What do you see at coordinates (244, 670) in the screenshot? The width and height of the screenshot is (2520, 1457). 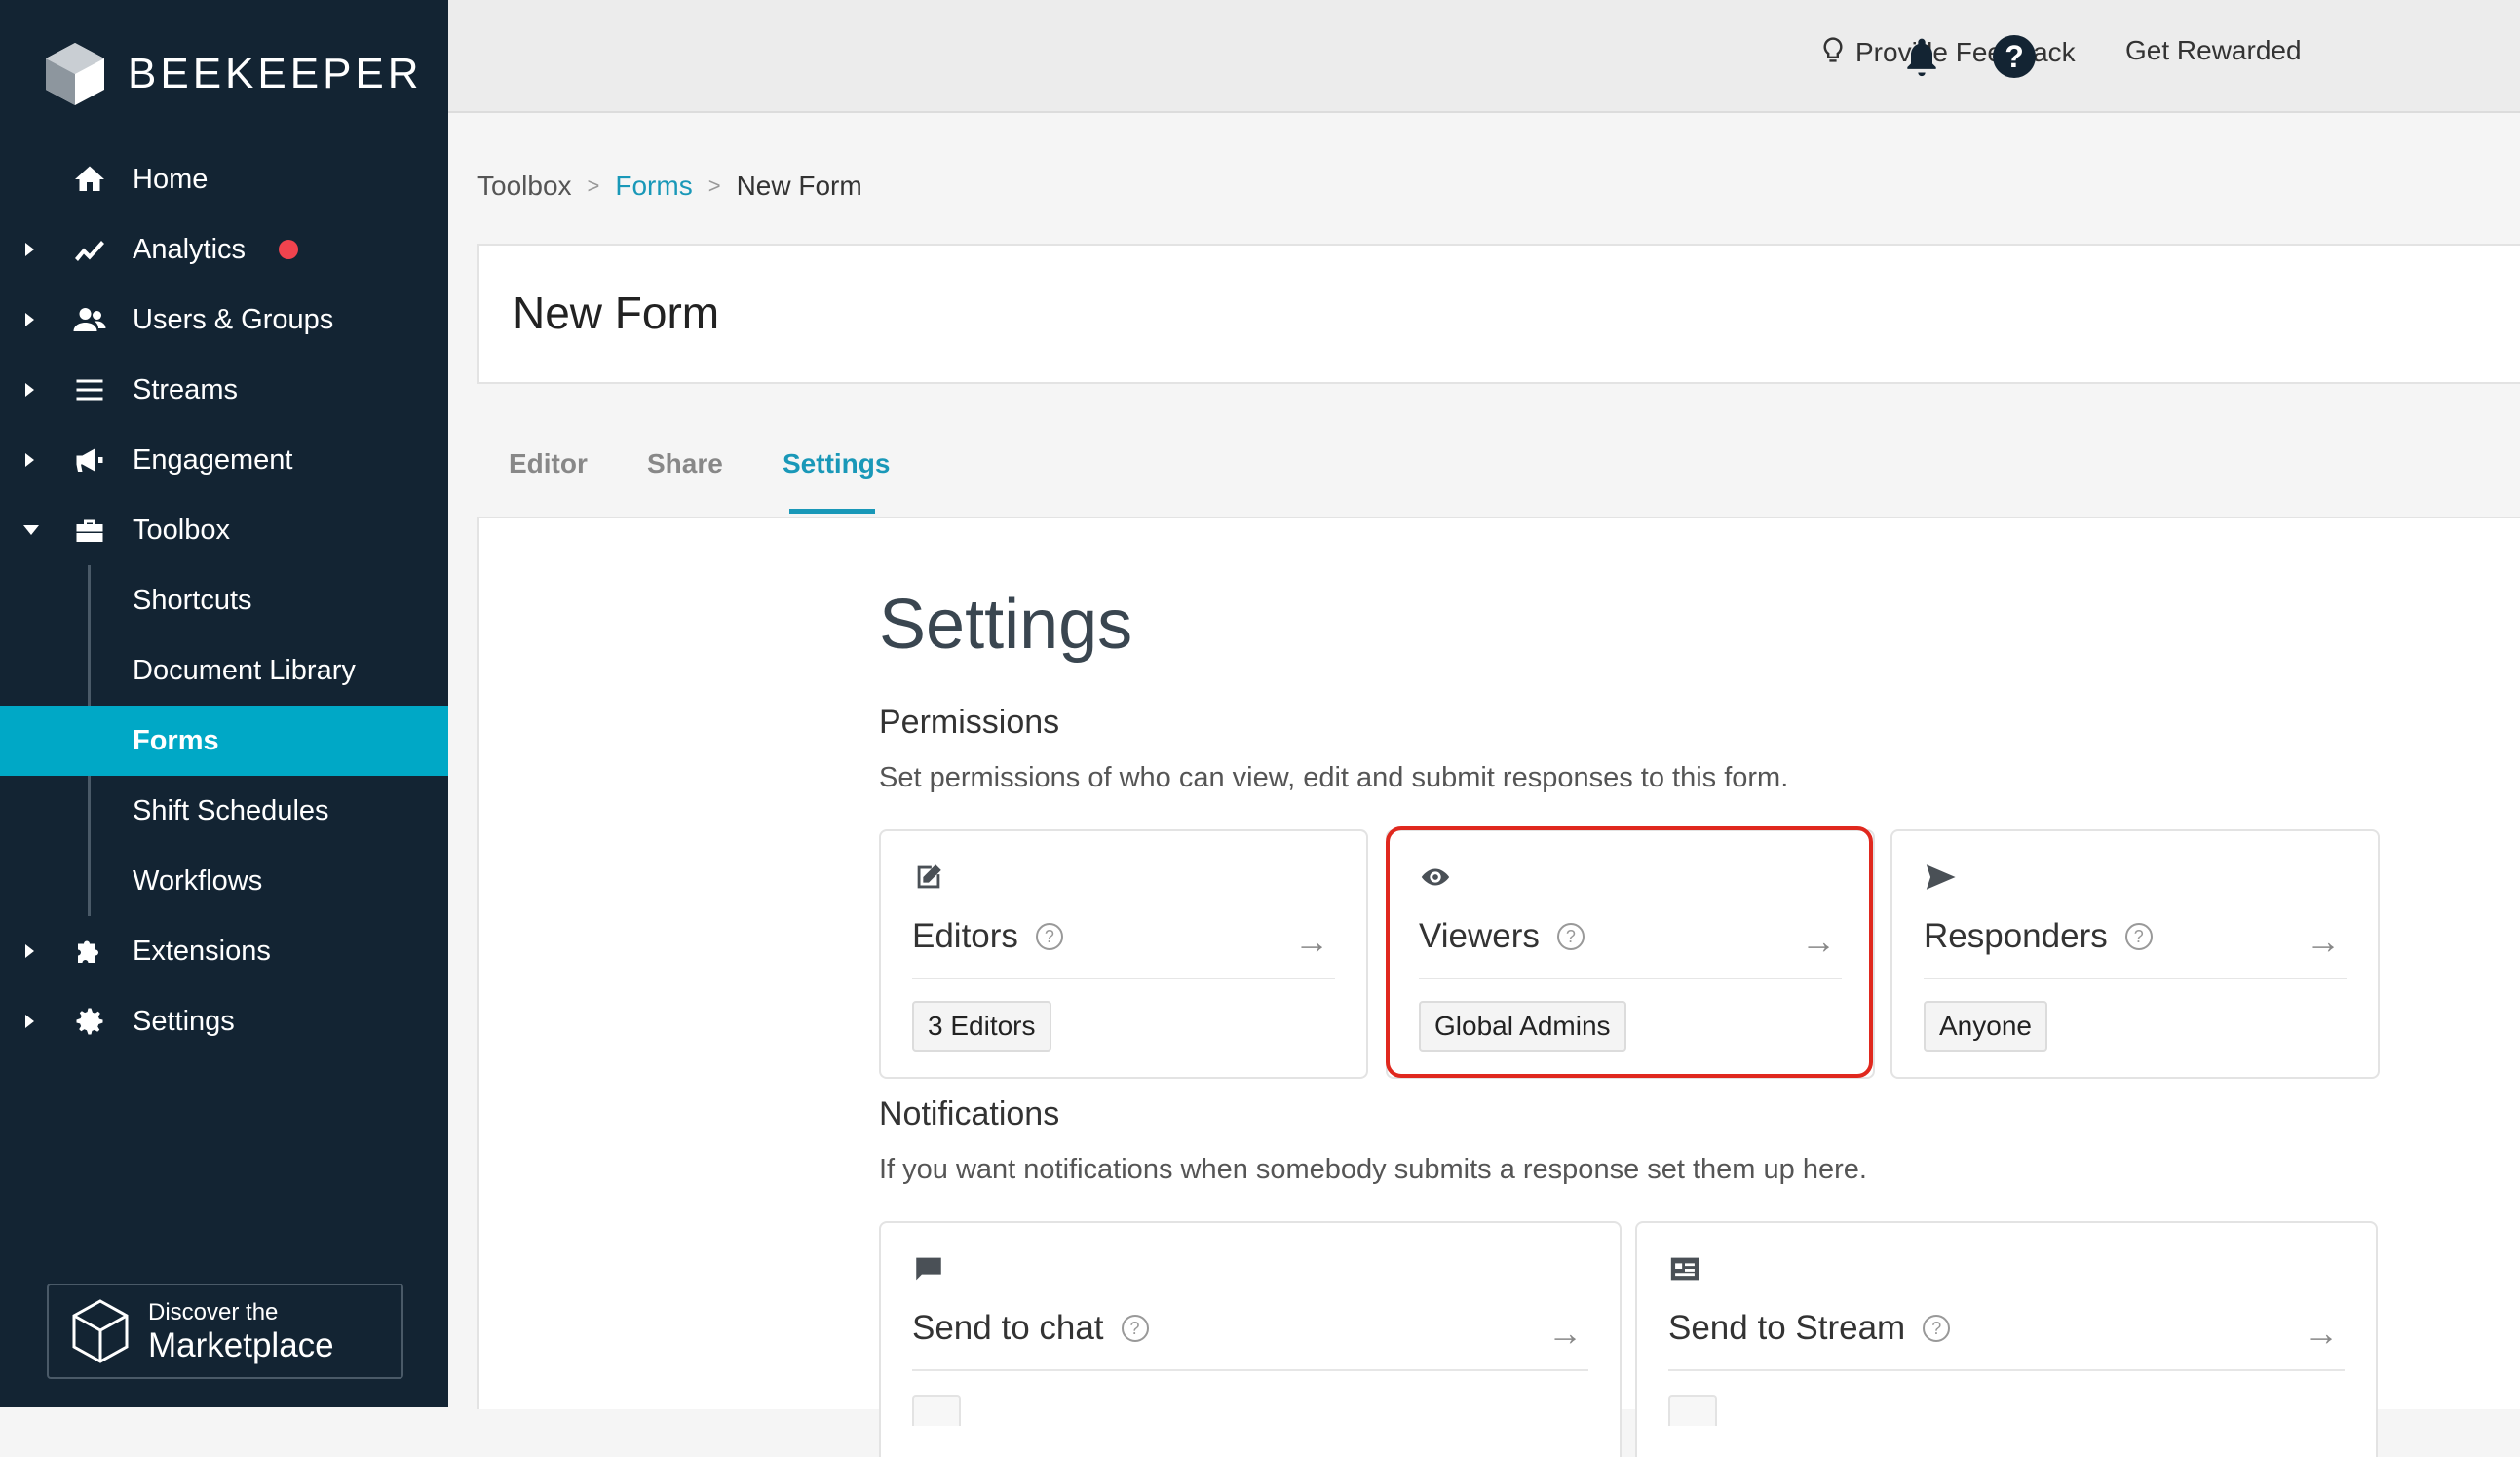 I see `sidebar-subitem-label: Document Library` at bounding box center [244, 670].